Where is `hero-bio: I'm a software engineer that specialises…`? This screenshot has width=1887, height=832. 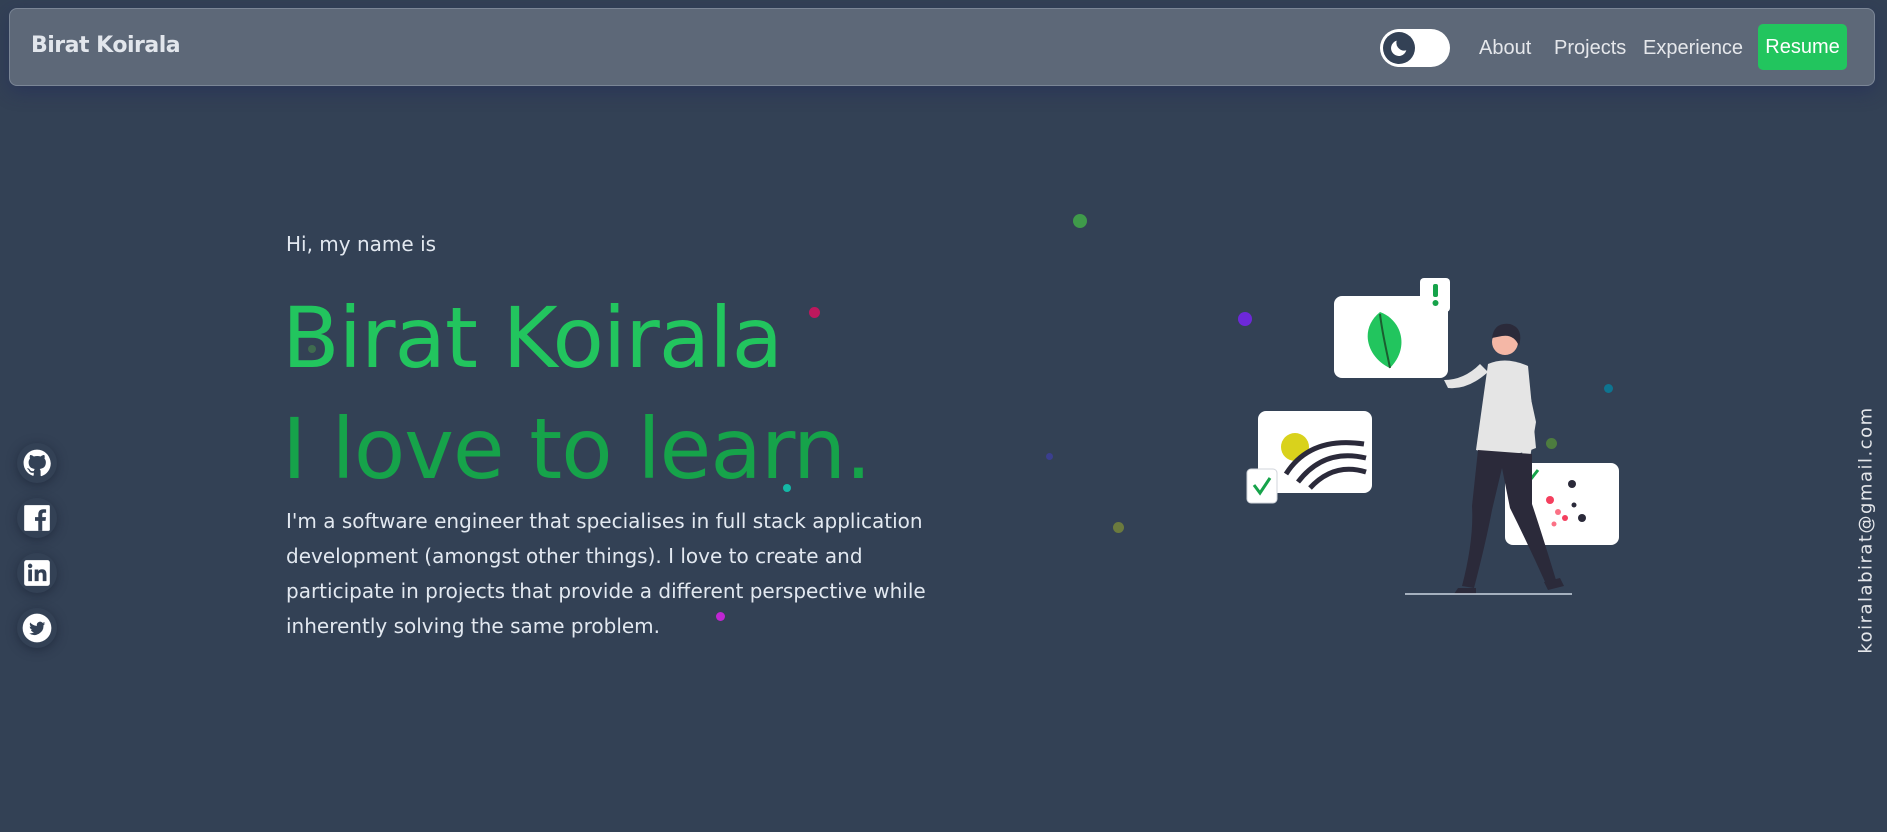
hero-bio: I'm a software engineer that specialises… is located at coordinates (606, 573).